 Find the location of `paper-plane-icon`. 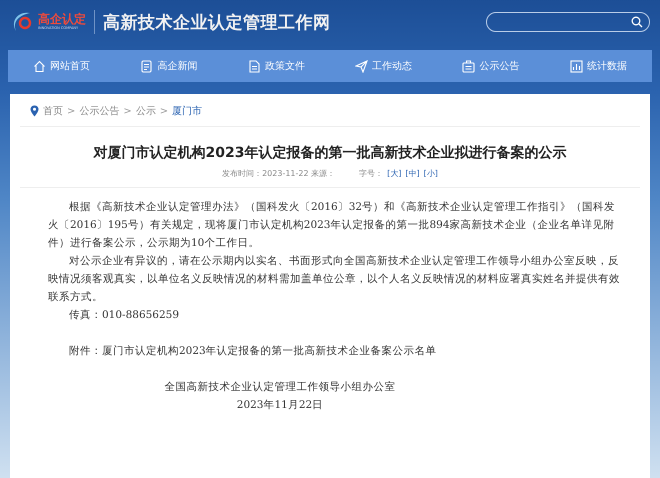

paper-plane-icon is located at coordinates (361, 66).